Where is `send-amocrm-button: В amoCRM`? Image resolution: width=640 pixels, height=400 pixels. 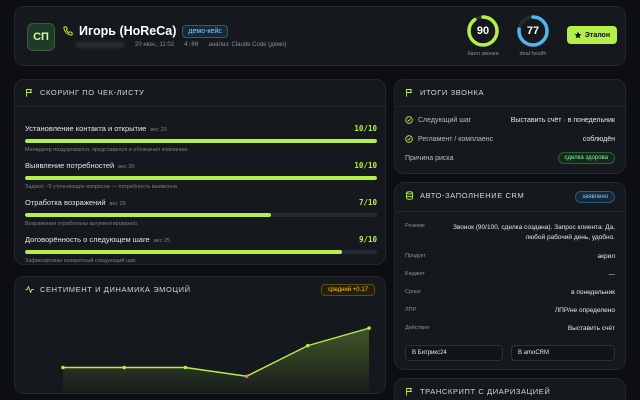 send-amocrm-button: В amoCRM is located at coordinates (563, 353).